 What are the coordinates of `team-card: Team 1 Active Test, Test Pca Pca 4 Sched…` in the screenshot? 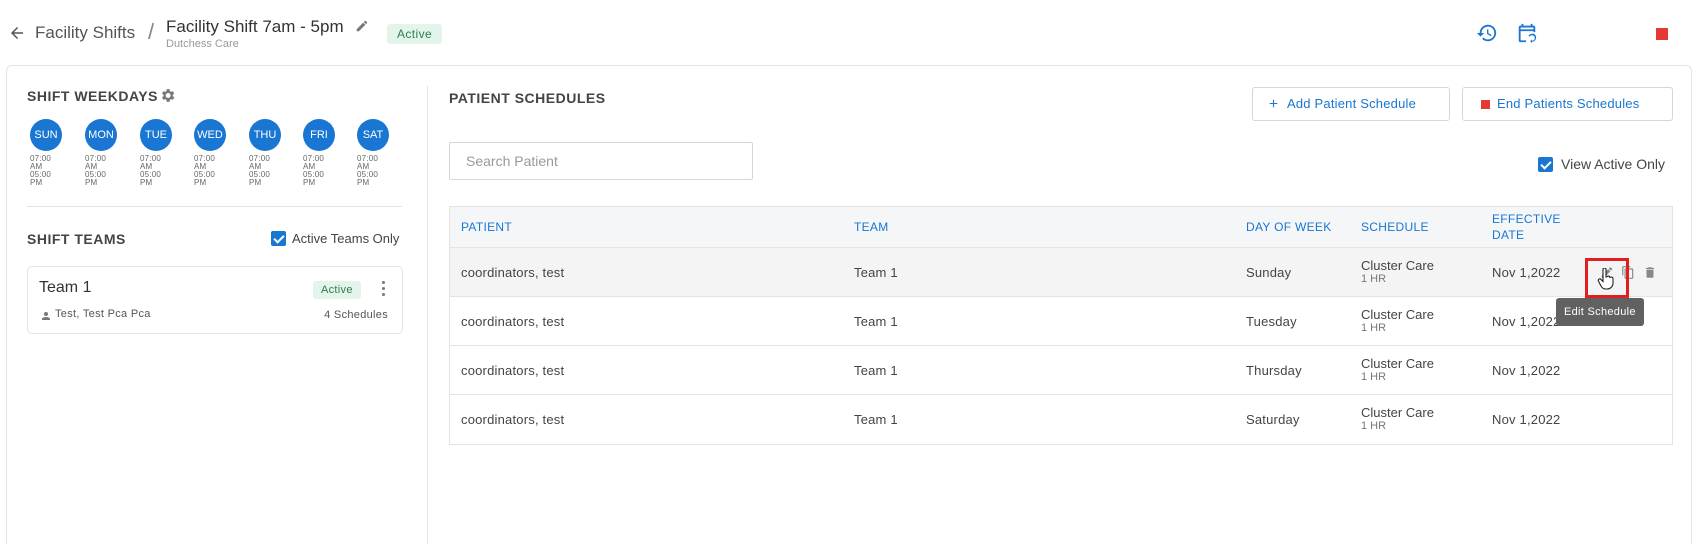 It's located at (215, 300).